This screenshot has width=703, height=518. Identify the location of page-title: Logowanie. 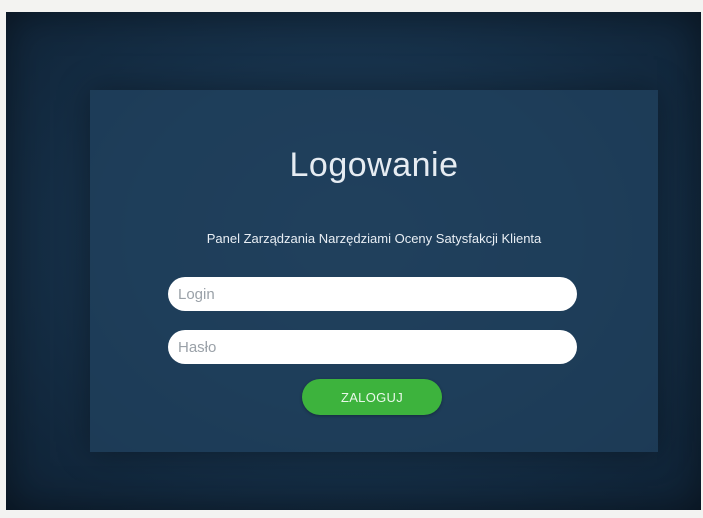
(374, 165).